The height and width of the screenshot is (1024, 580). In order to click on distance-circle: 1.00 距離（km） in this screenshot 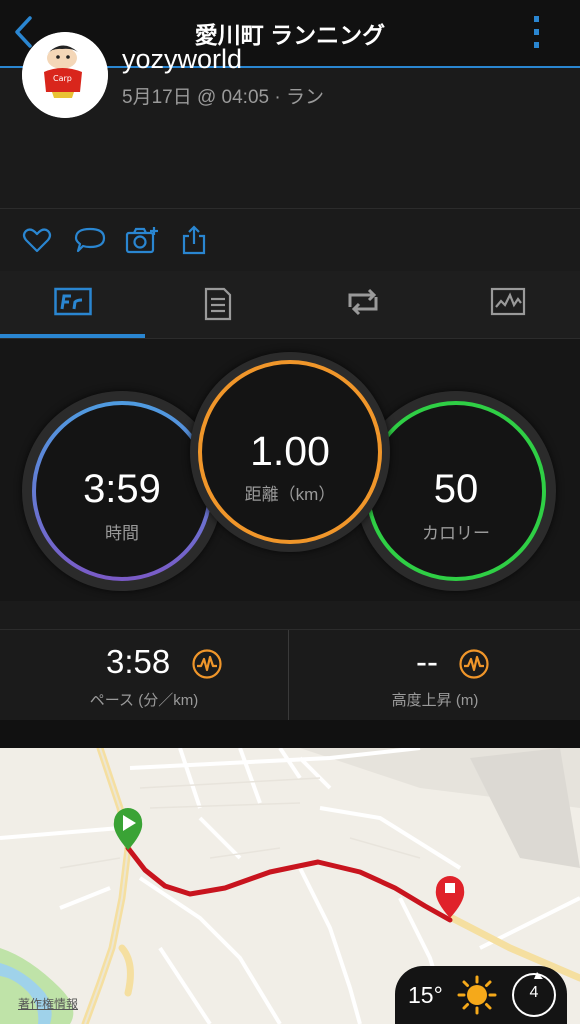, I will do `click(290, 452)`.